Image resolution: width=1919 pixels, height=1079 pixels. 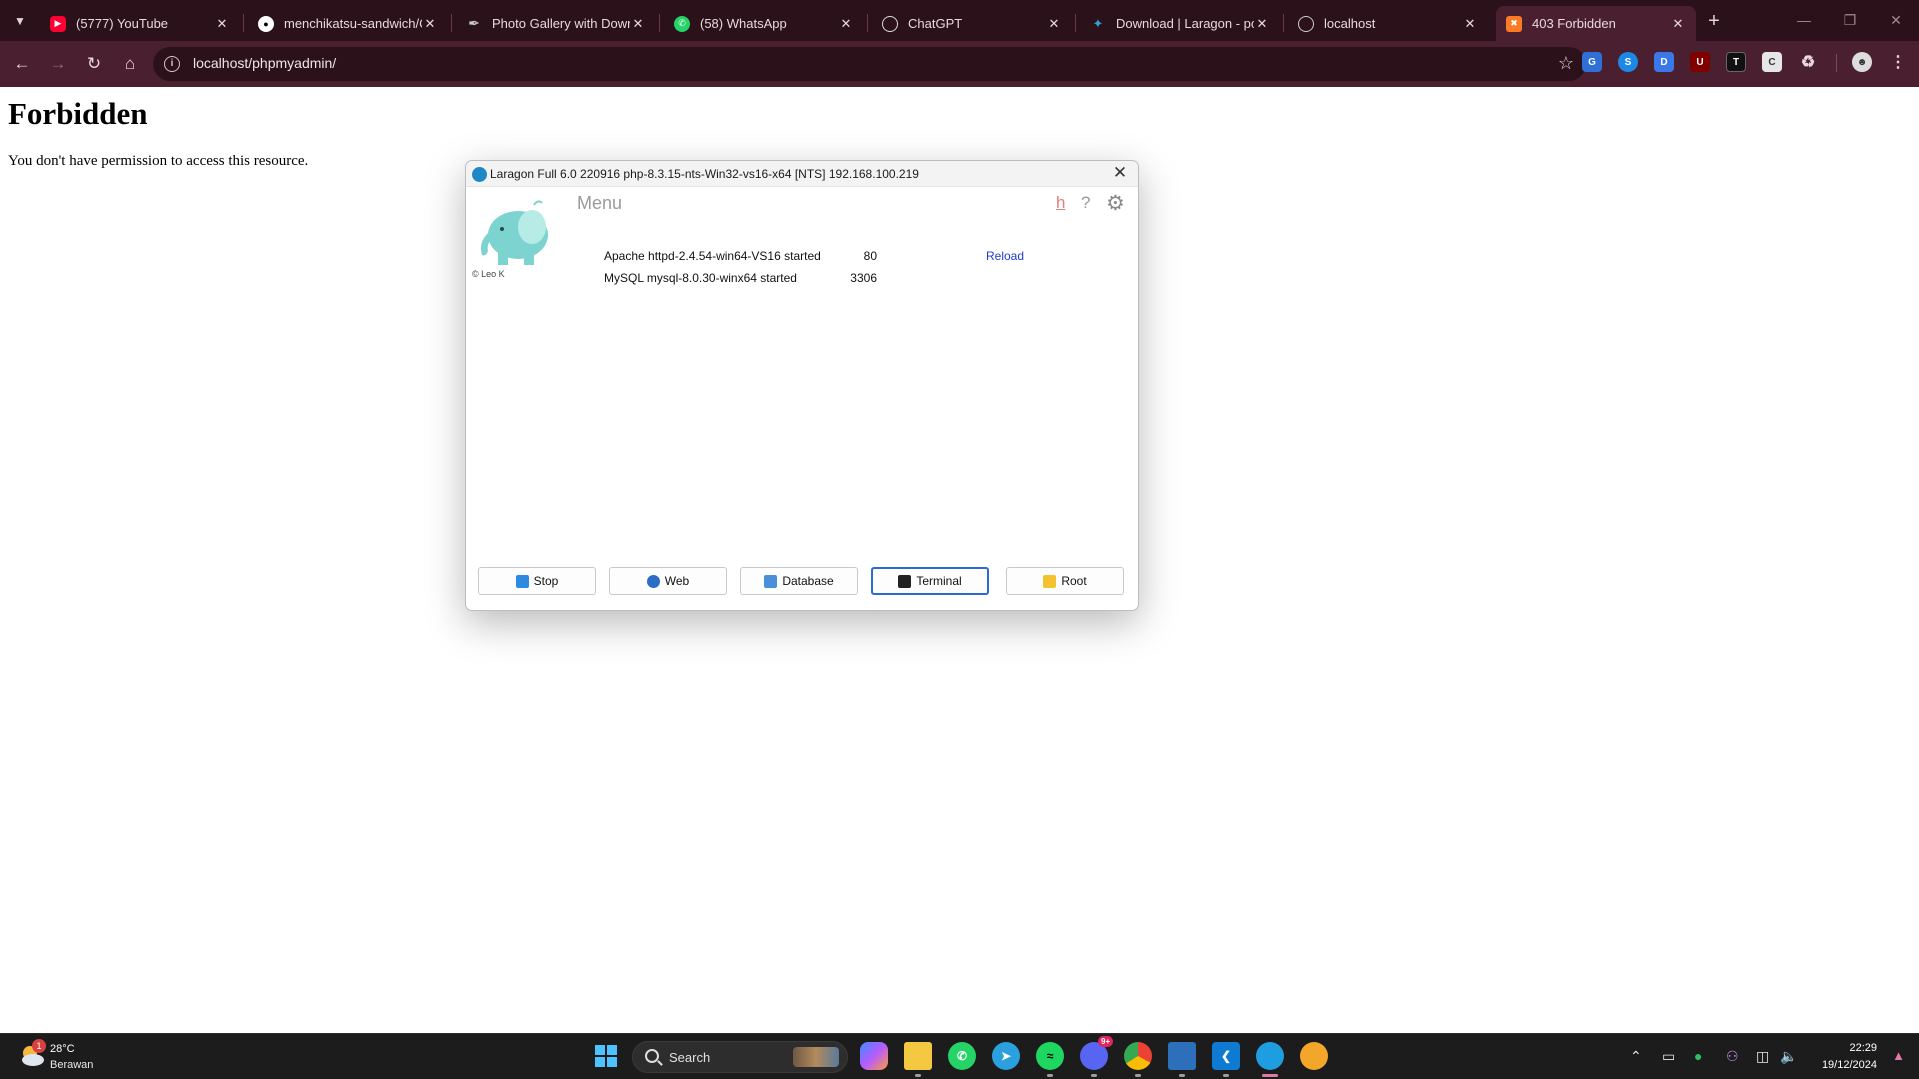 I want to click on web-label: Web, so click(x=677, y=581).